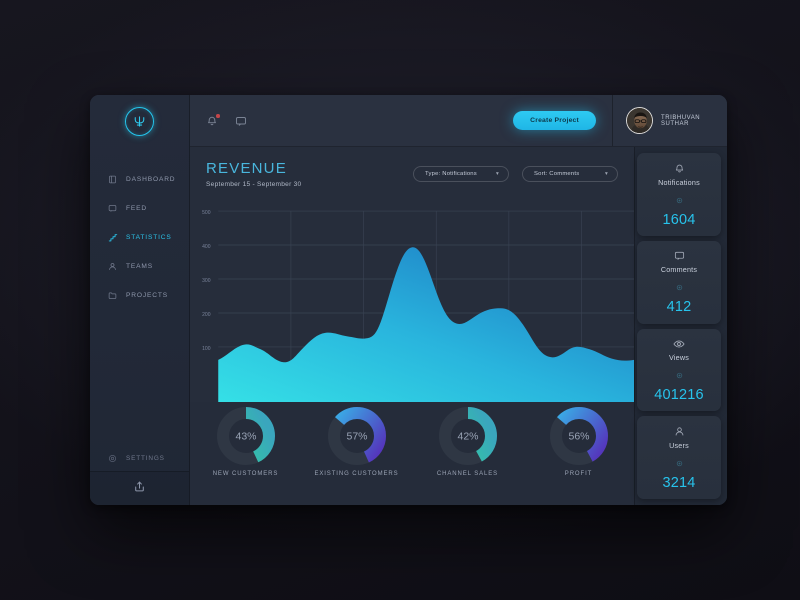 The height and width of the screenshot is (600, 800). What do you see at coordinates (679, 445) in the screenshot?
I see `stat-label: Users` at bounding box center [679, 445].